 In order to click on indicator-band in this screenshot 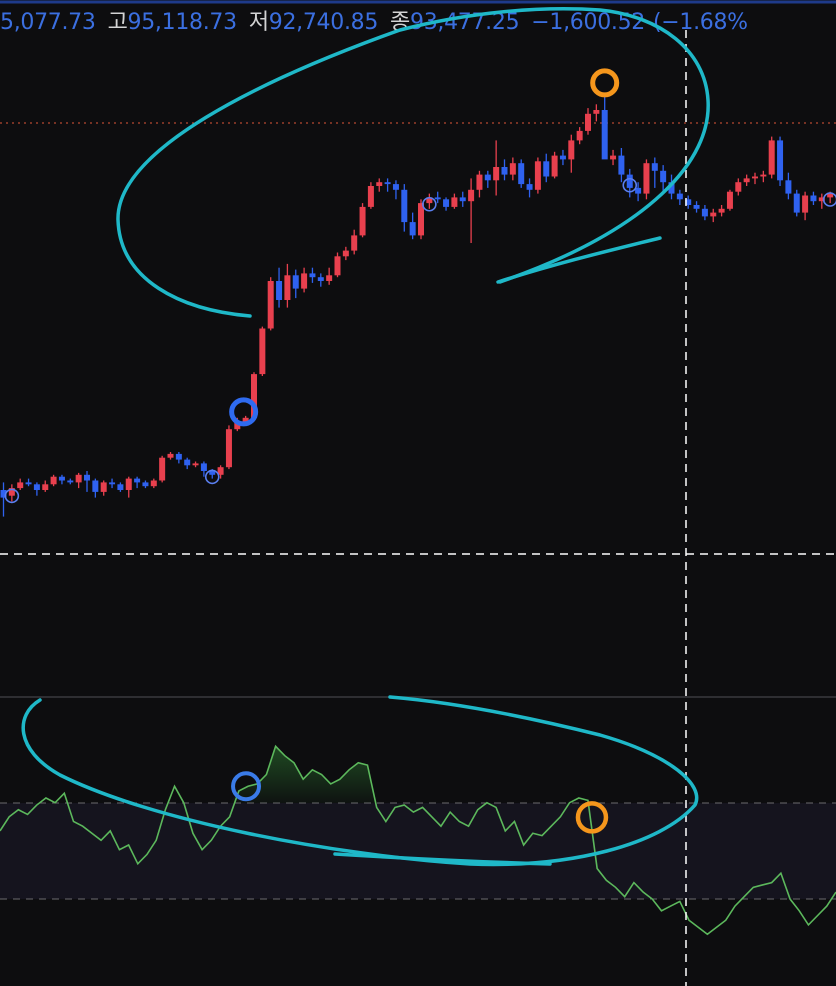, I will do `click(418, 851)`.